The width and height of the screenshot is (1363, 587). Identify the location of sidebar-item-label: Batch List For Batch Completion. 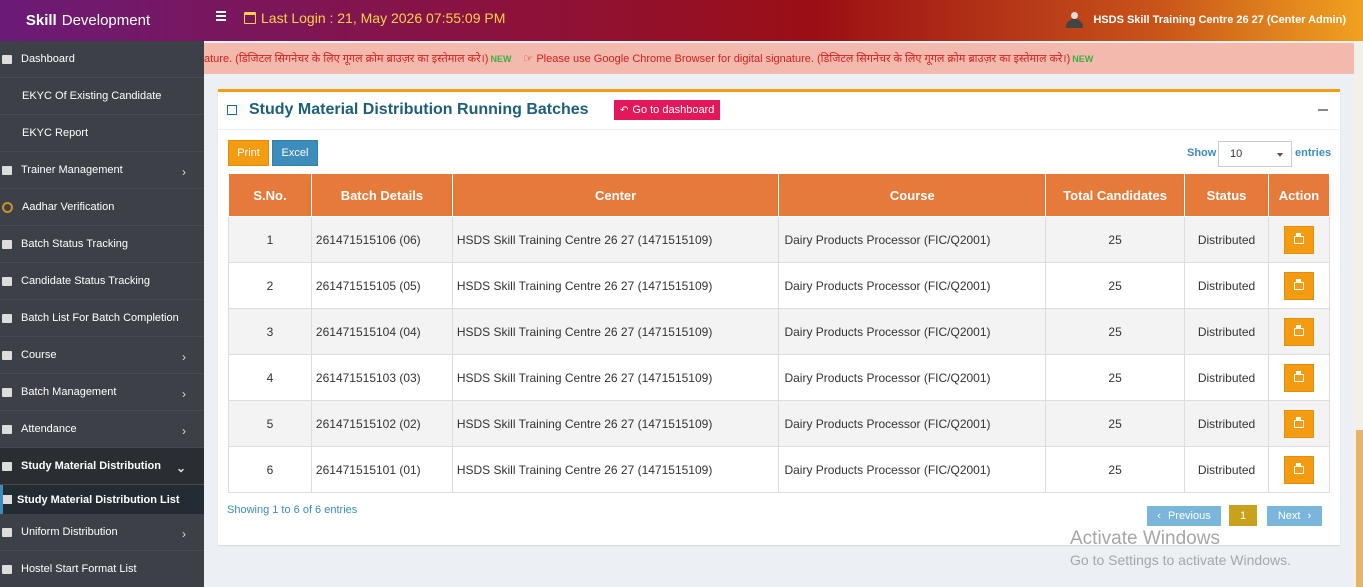
(100, 318).